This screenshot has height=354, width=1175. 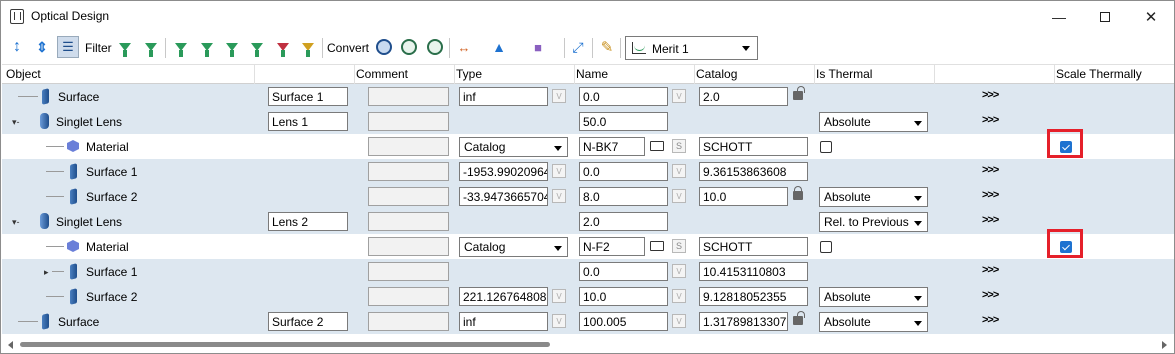 I want to click on type-field: -1953.99020964, so click(x=503, y=171).